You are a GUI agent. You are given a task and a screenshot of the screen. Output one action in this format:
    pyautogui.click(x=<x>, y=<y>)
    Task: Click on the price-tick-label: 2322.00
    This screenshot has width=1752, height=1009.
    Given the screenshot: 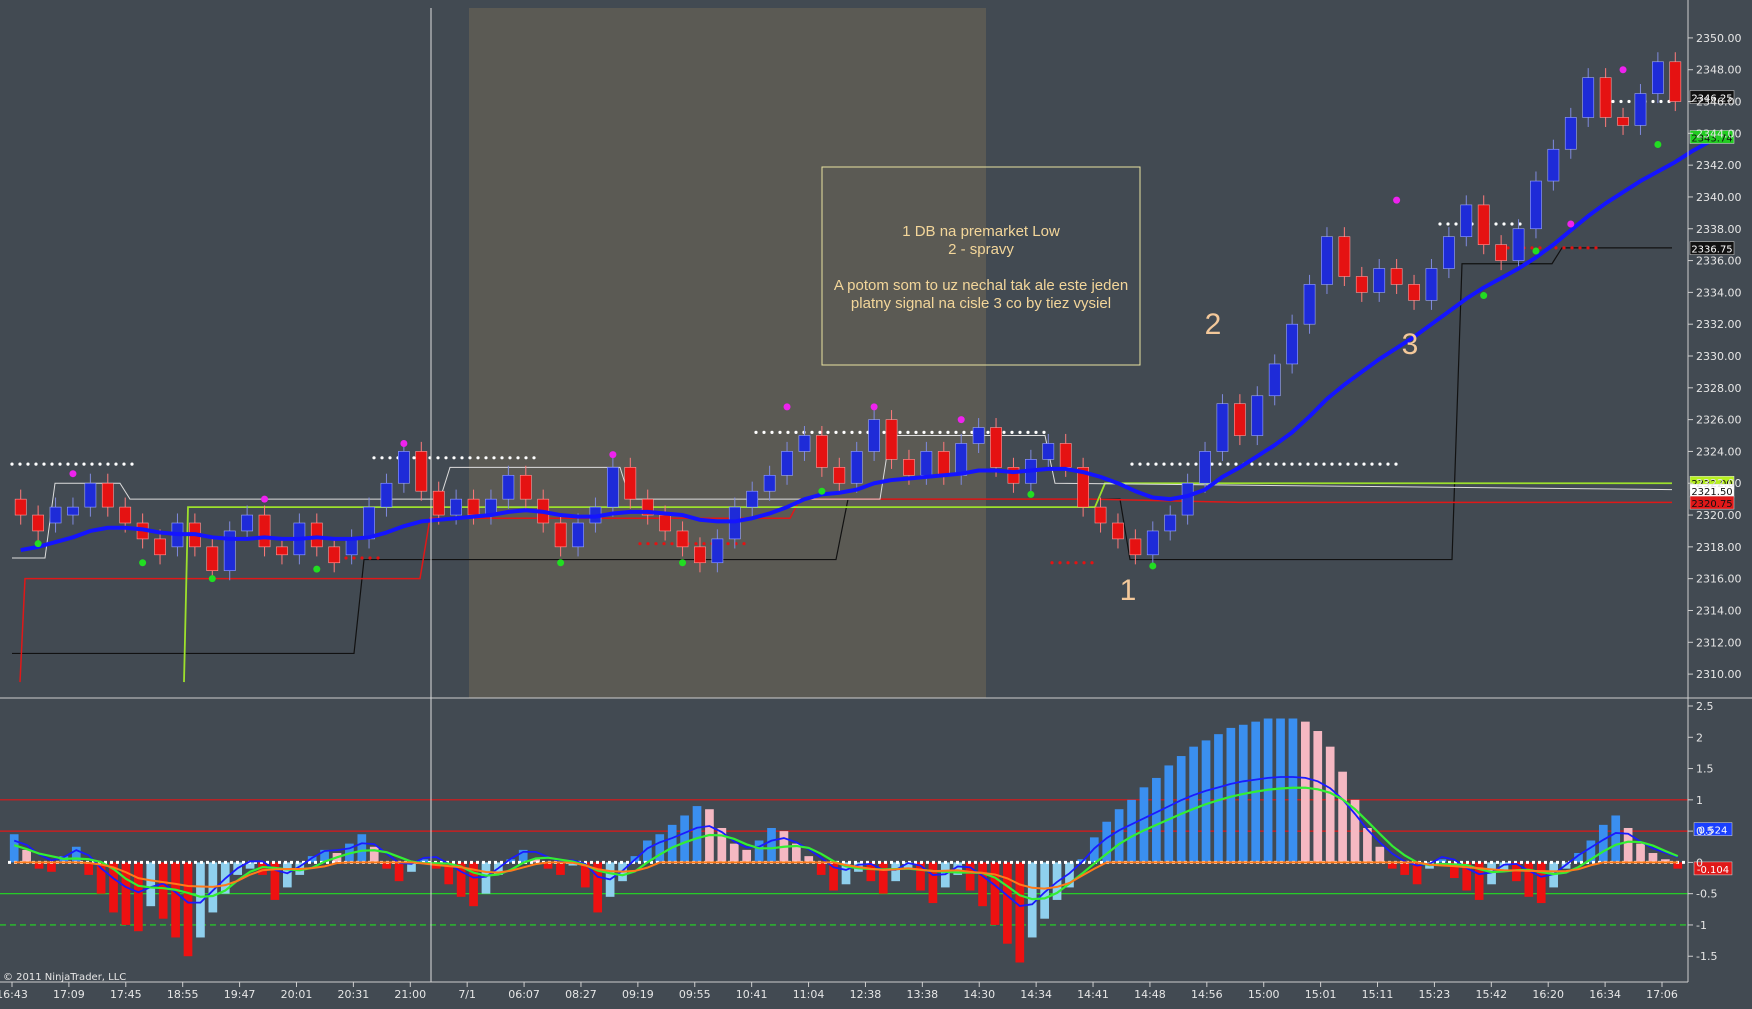 What is the action you would take?
    pyautogui.click(x=1719, y=483)
    